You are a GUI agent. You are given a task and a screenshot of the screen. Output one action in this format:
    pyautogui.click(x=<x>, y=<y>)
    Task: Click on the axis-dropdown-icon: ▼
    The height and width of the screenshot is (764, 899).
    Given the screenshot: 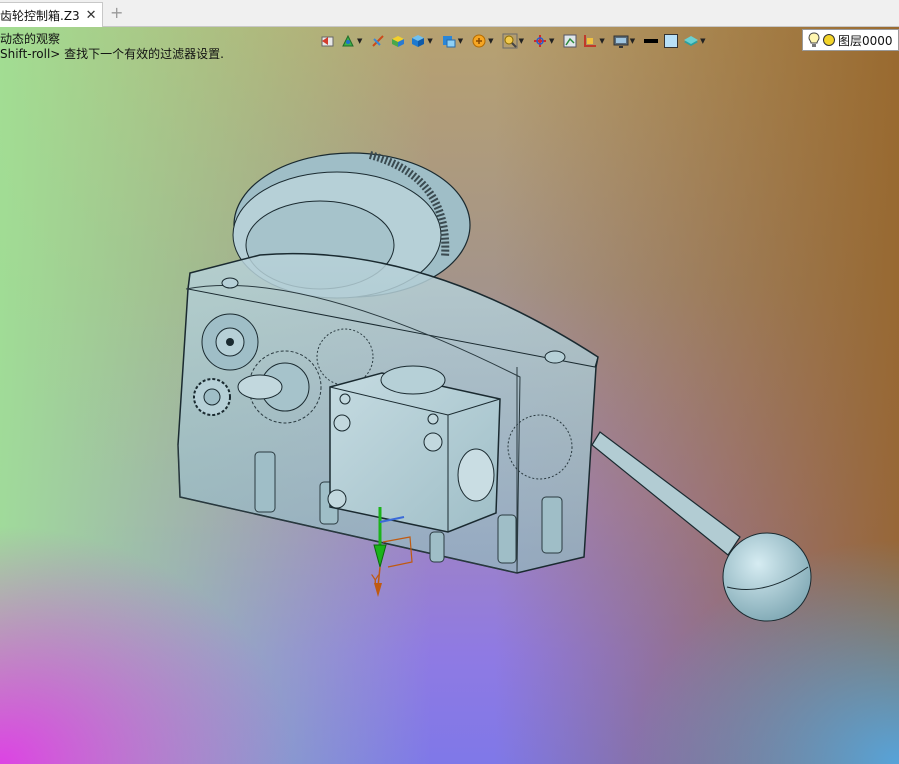 What is the action you would take?
    pyautogui.click(x=551, y=41)
    